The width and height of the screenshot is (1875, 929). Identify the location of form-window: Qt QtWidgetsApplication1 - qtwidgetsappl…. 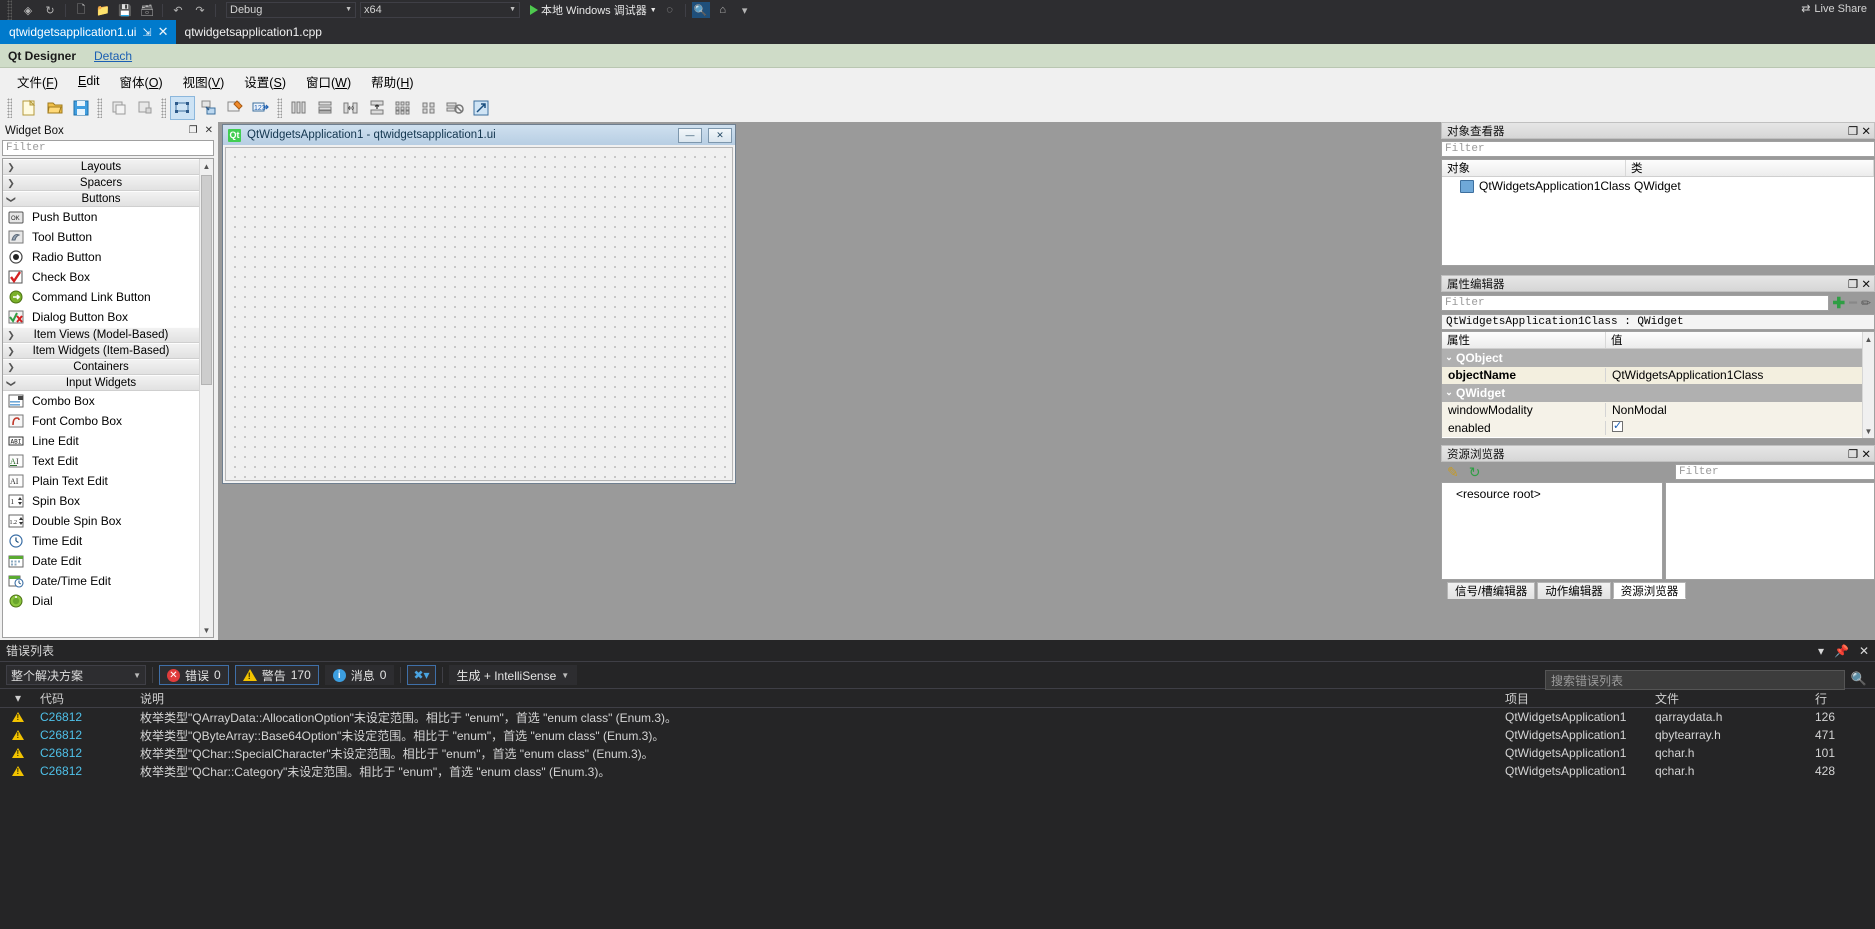
(479, 304).